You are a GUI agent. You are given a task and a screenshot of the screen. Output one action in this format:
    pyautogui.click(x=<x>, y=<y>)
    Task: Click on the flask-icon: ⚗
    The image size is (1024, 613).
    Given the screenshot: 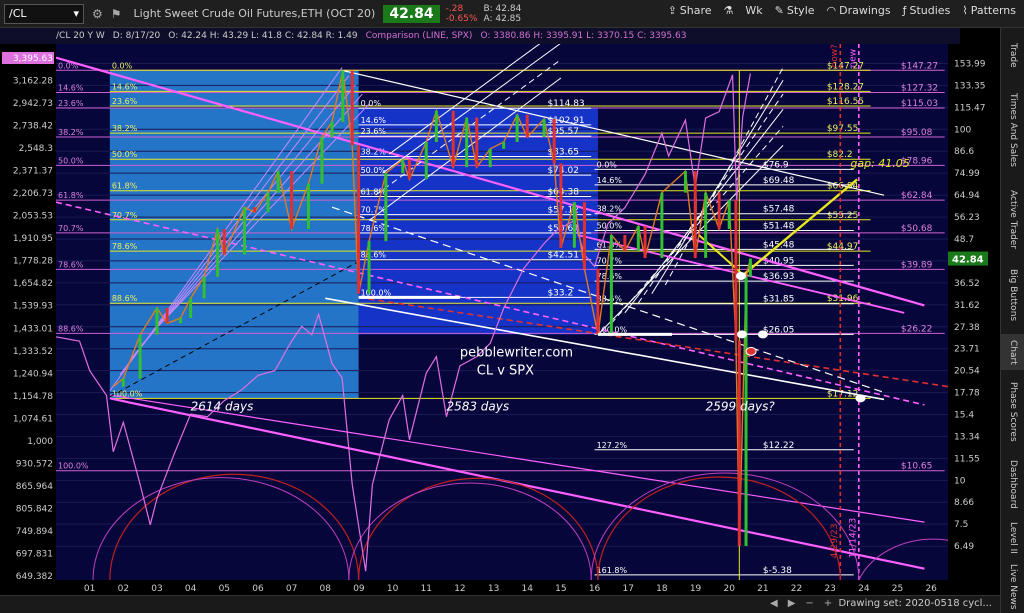 What is the action you would take?
    pyautogui.click(x=728, y=10)
    